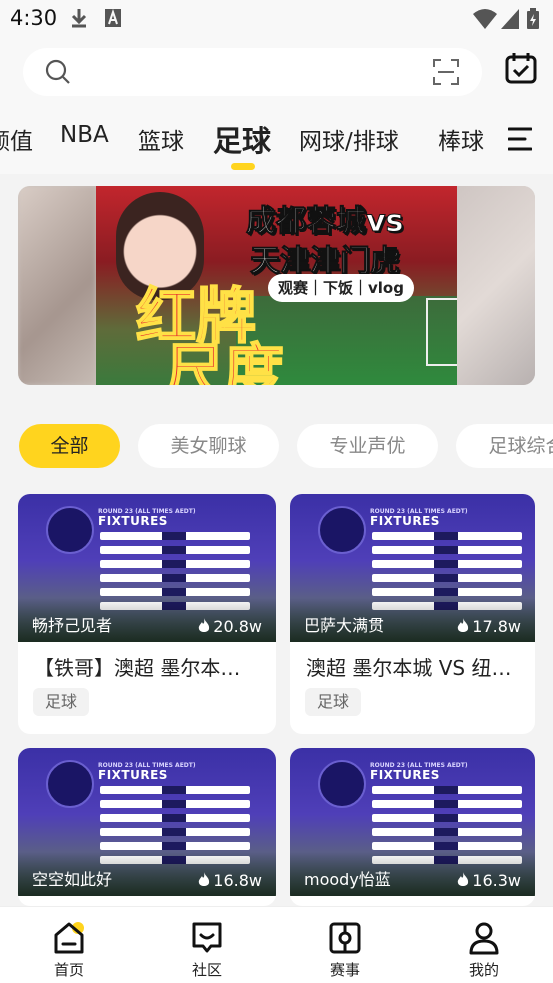 Image resolution: width=553 pixels, height=983 pixels. Describe the element at coordinates (276, 141) in the screenshot. I see `category-tabs: 颜值 NBA 篮球 足球 网球/排球 棒球` at that location.